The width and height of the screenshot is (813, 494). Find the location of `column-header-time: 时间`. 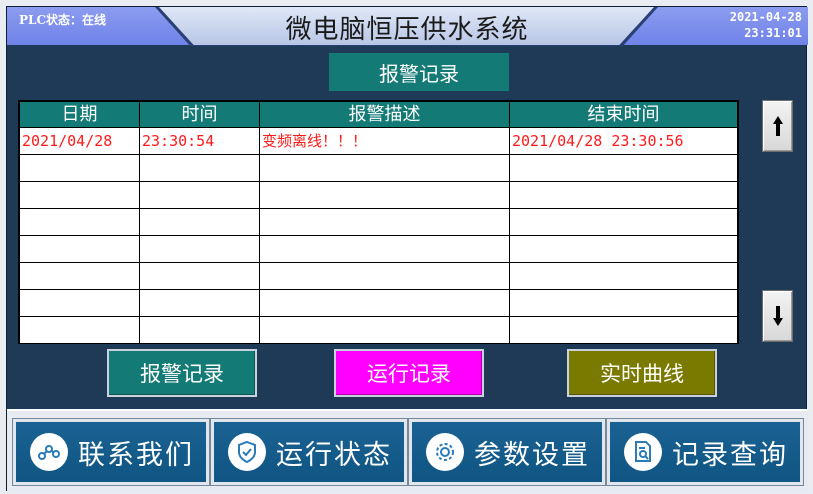

column-header-time: 时间 is located at coordinates (199, 114).